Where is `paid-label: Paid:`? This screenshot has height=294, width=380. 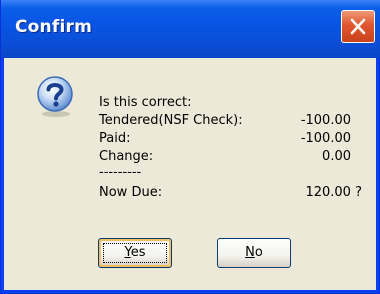
paid-label: Paid: is located at coordinates (115, 138).